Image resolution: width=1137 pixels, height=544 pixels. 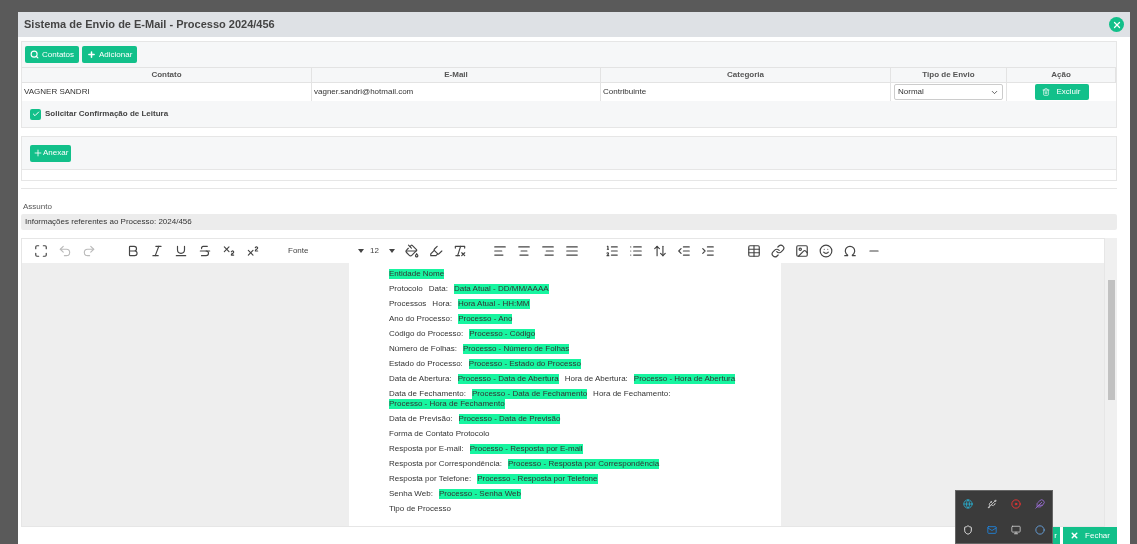 What do you see at coordinates (447, 404) in the screenshot?
I see `merge-field: Processo - Hora de Fechamento` at bounding box center [447, 404].